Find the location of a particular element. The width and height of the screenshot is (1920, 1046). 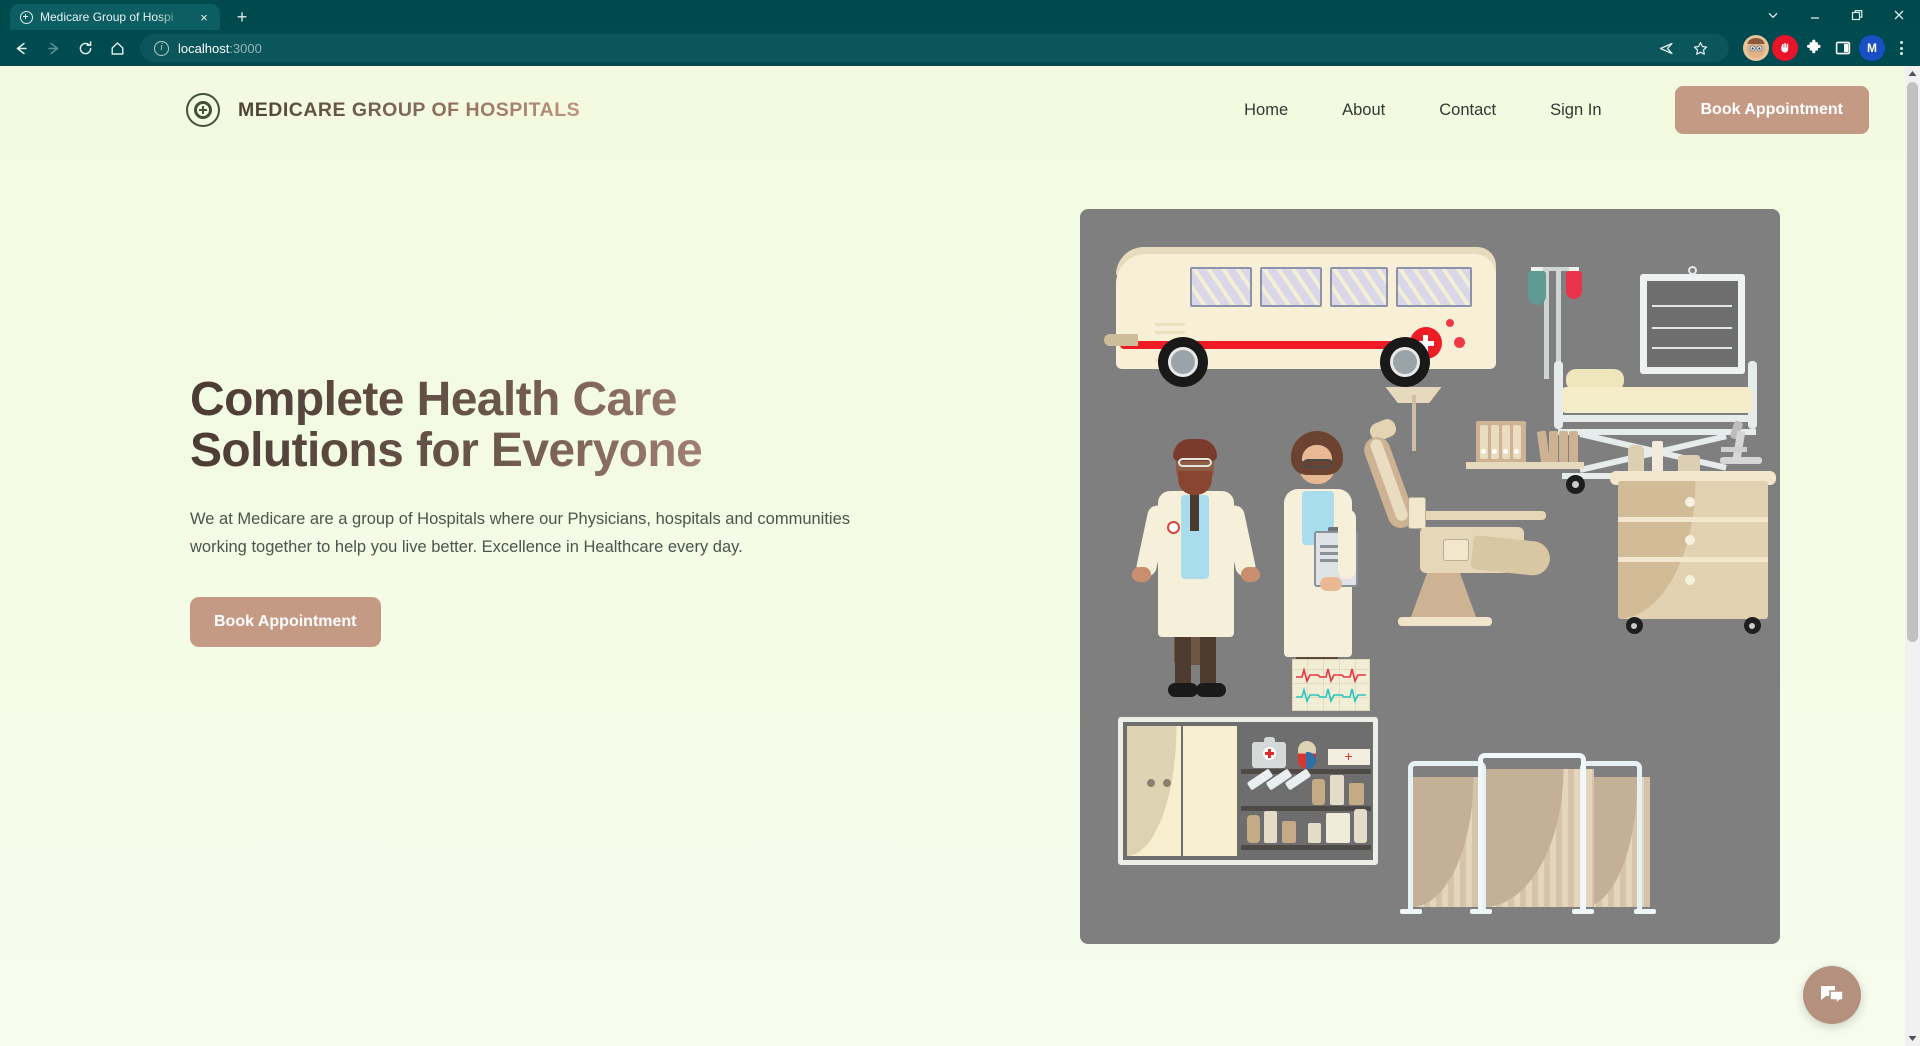

microscope-base is located at coordinates (1740, 460).